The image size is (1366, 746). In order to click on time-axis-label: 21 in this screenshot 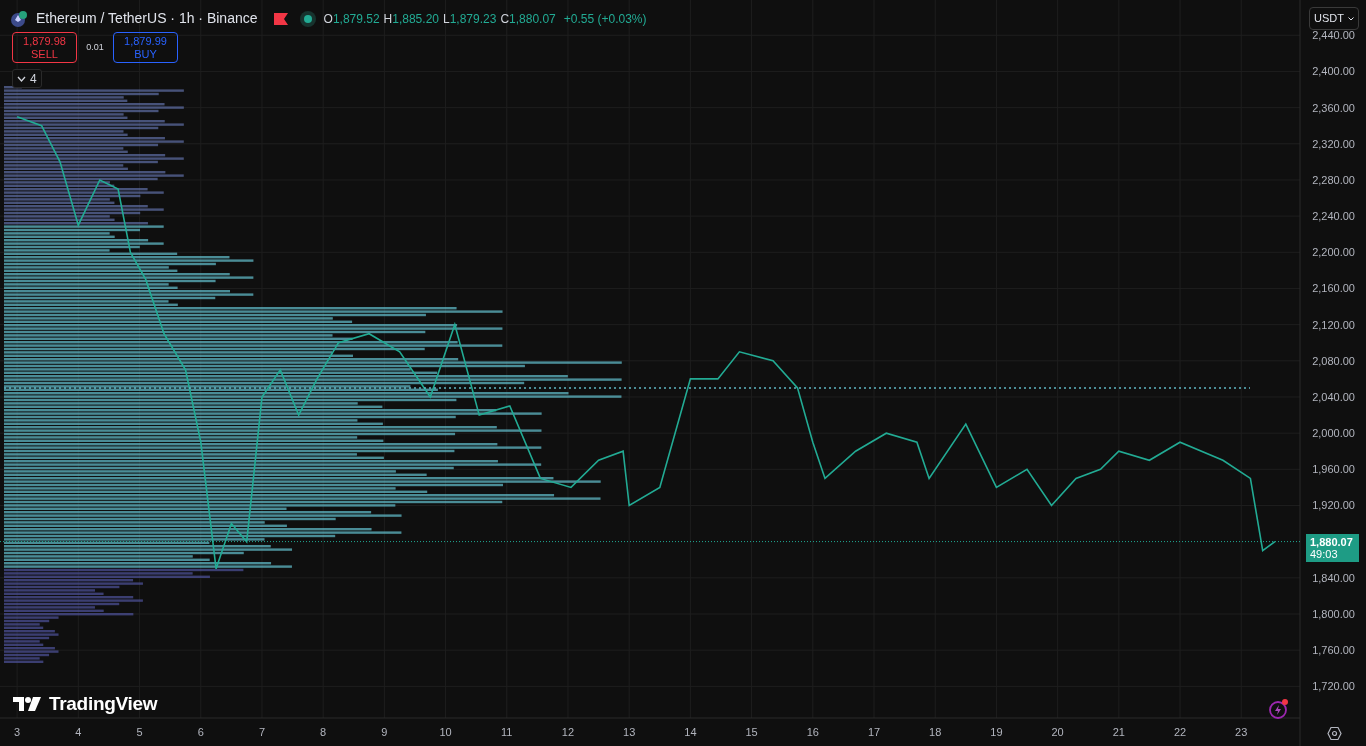, I will do `click(1118, 732)`.